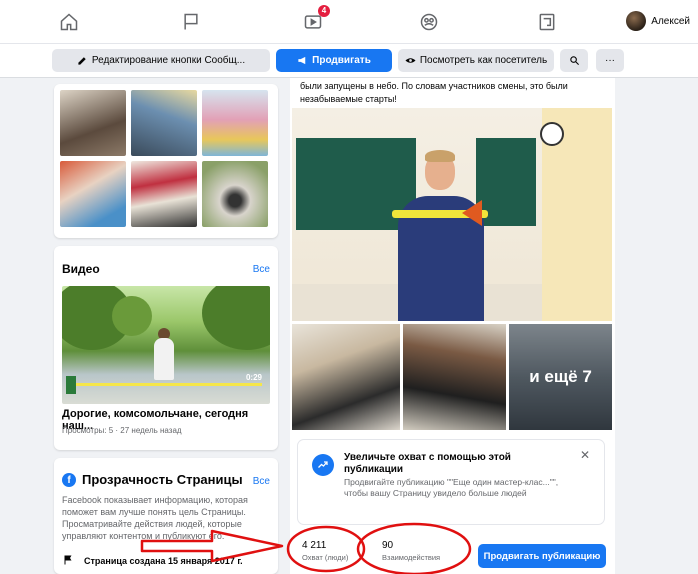 This screenshot has width=698, height=574. What do you see at coordinates (162, 479) in the screenshot?
I see `transparency-title-text: Прозрачность Страницы` at bounding box center [162, 479].